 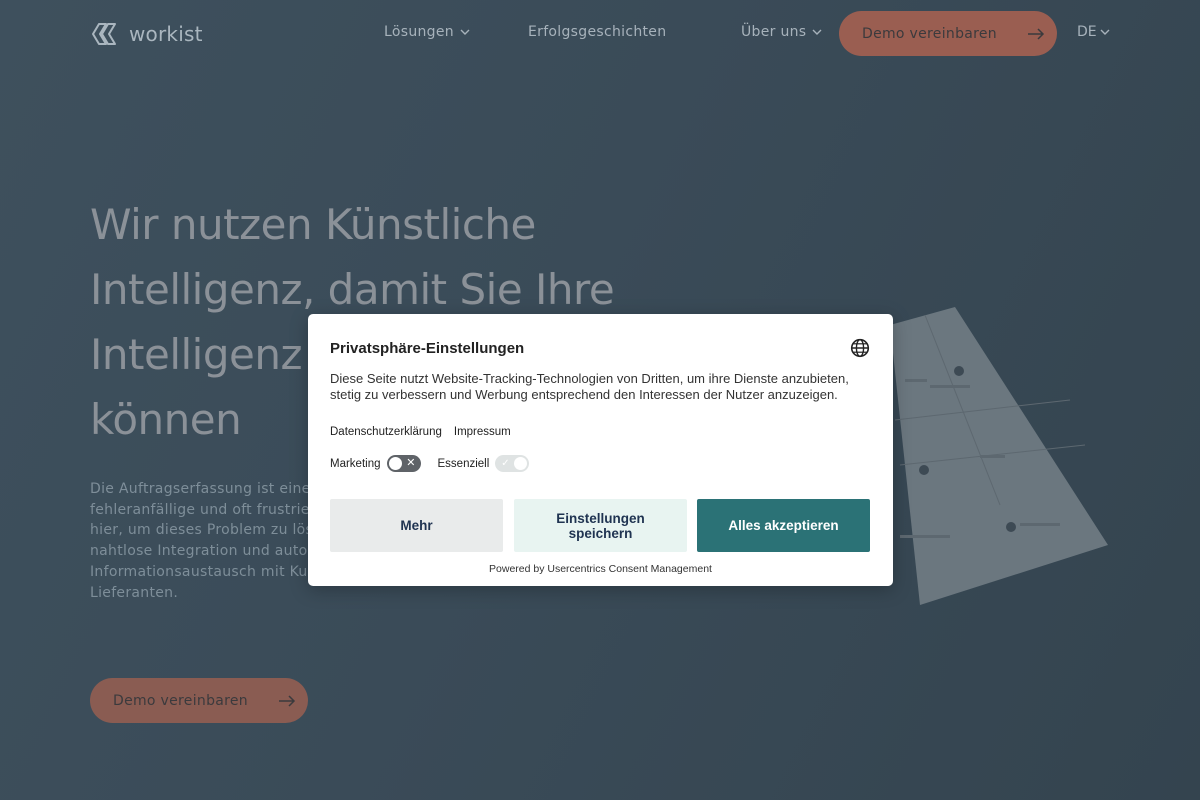 I want to click on consent-links: Datenschutzerklärung Impressum, so click(x=420, y=432).